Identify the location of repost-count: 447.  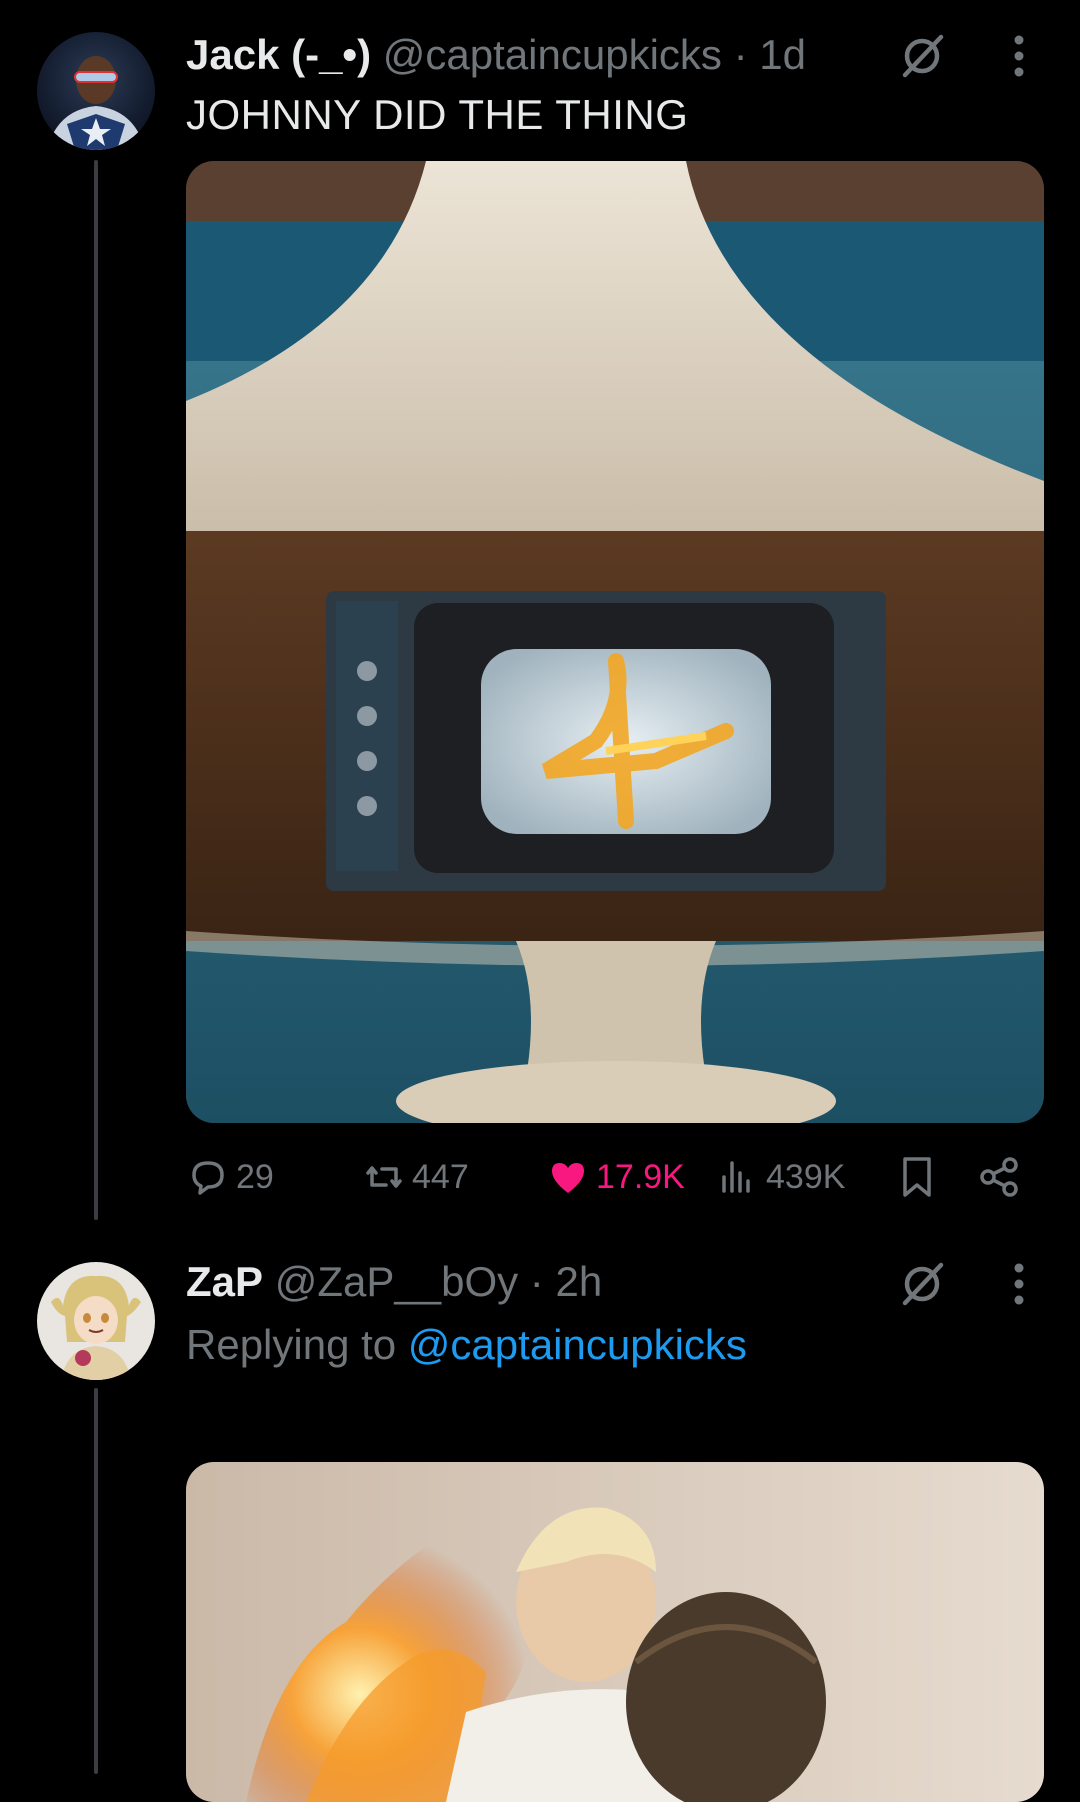
(440, 1176).